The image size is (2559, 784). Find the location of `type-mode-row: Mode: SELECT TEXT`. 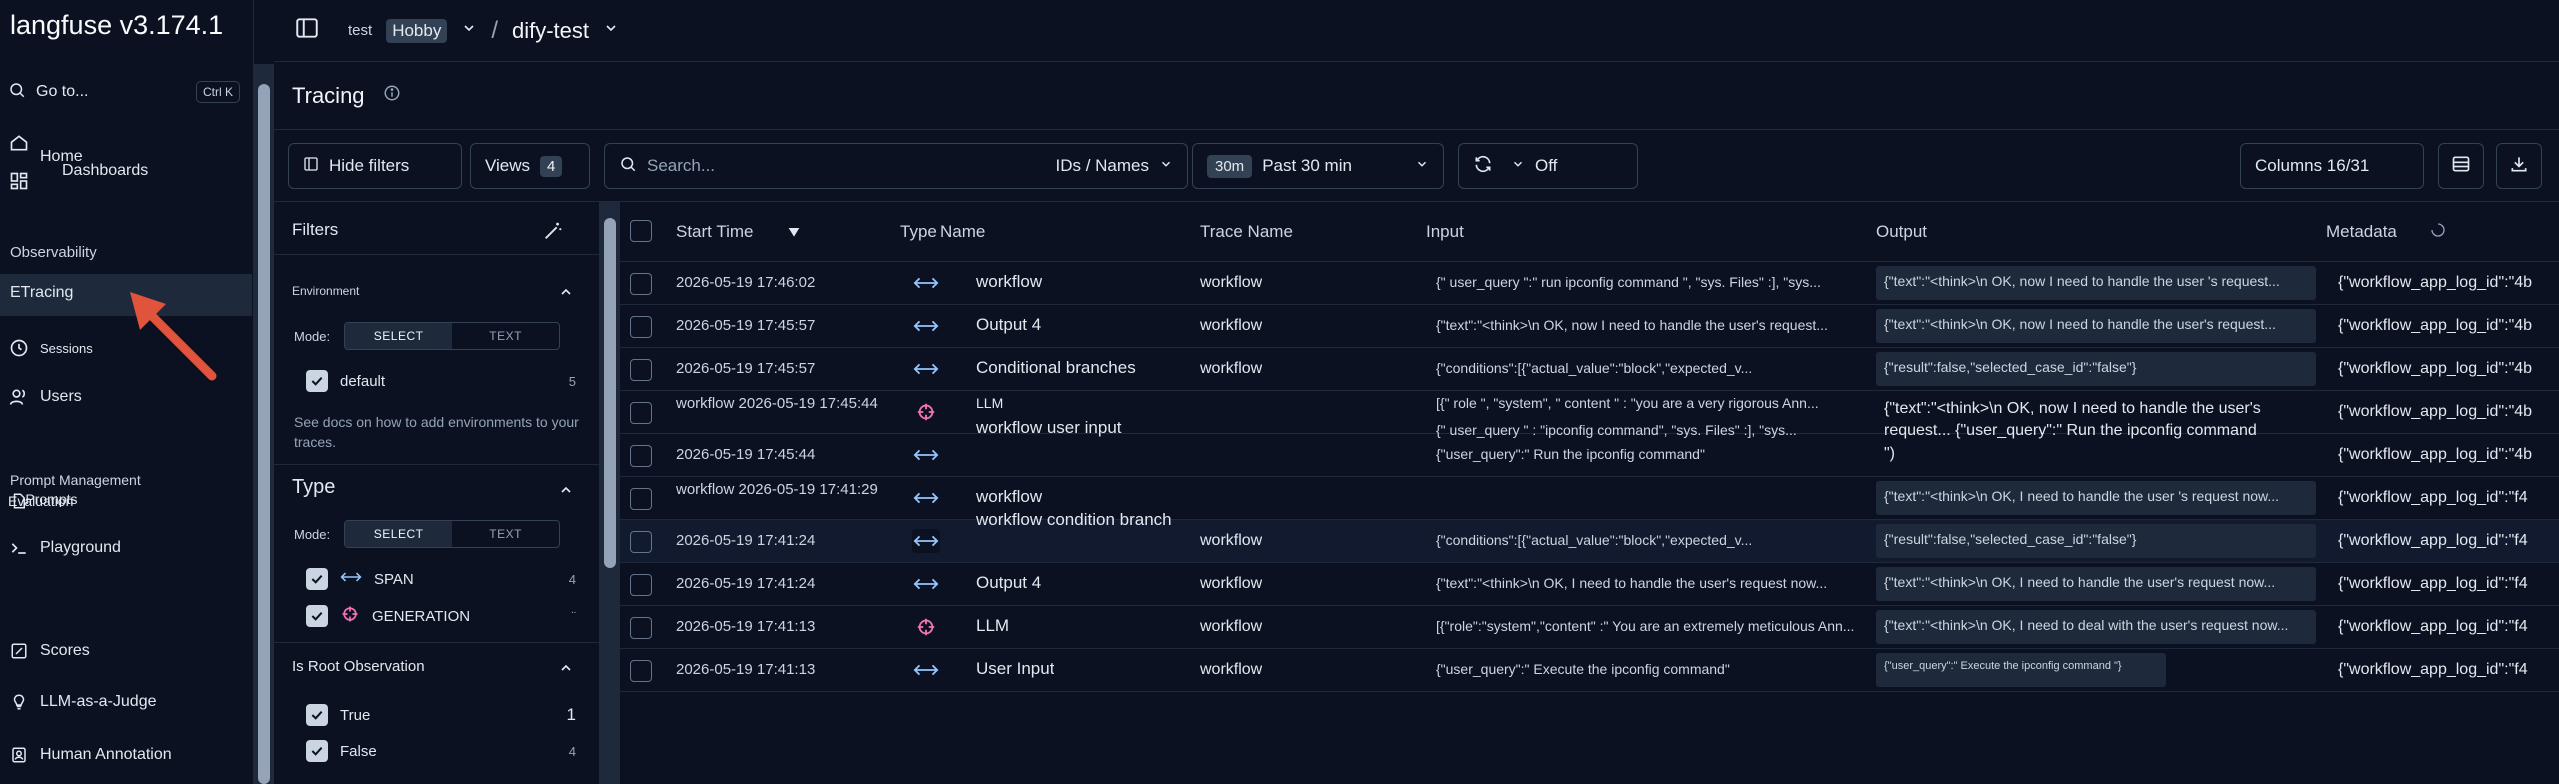

type-mode-row: Mode: SELECT TEXT is located at coordinates (427, 534).